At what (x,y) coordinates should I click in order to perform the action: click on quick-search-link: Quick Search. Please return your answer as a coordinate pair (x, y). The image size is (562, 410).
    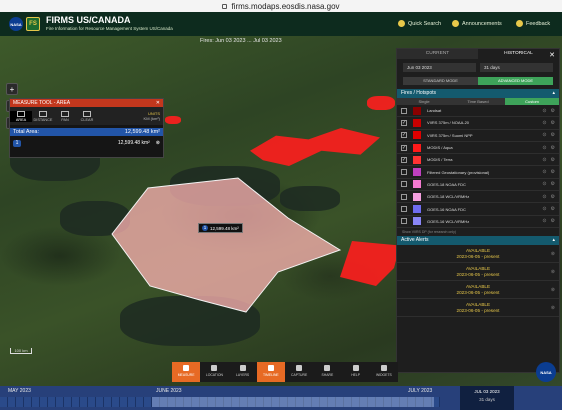
    Looking at the image, I should click on (419, 23).